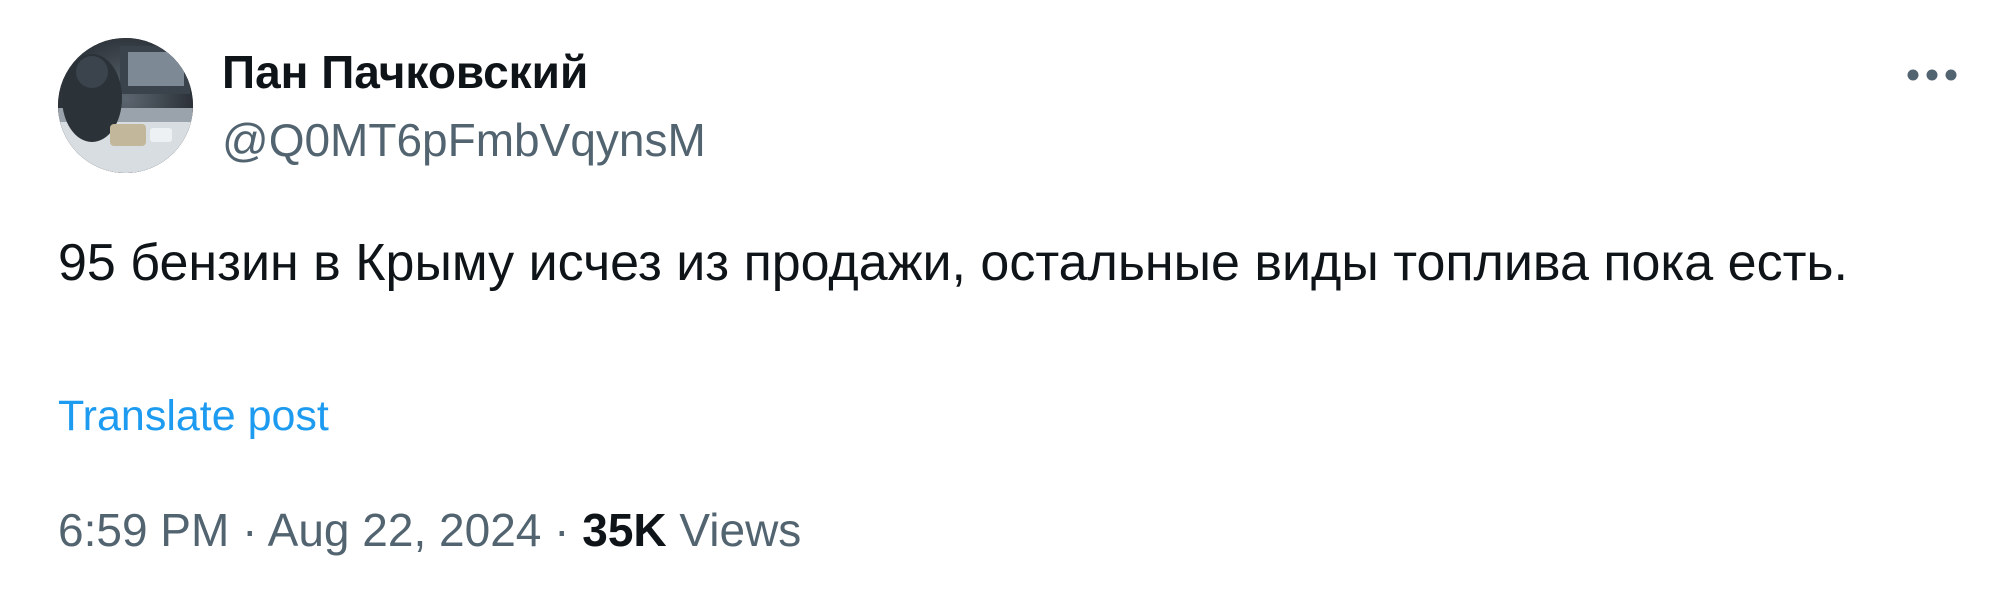 The width and height of the screenshot is (2008, 596). What do you see at coordinates (193, 416) in the screenshot?
I see `translate-post-link: Translate post` at bounding box center [193, 416].